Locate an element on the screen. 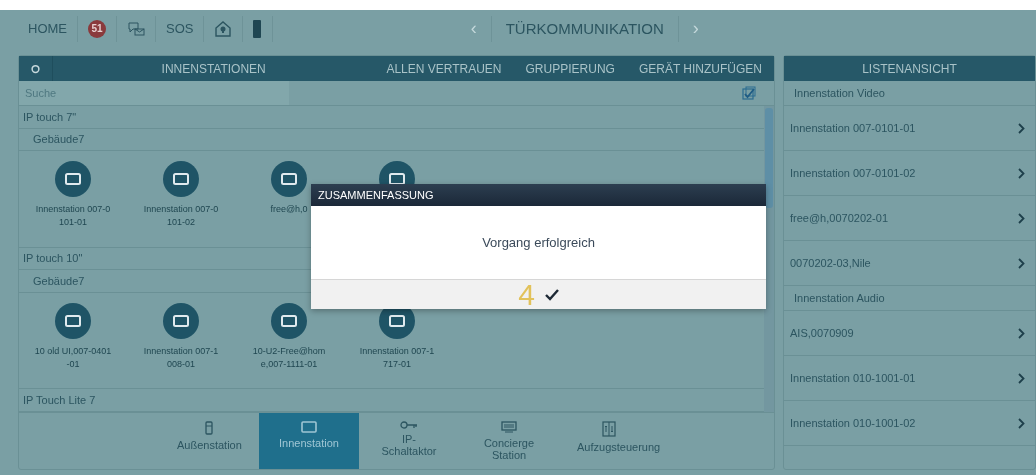 This screenshot has height=475, width=1036. device-label: Innenstation 007-1 717-01 is located at coordinates (397, 357).